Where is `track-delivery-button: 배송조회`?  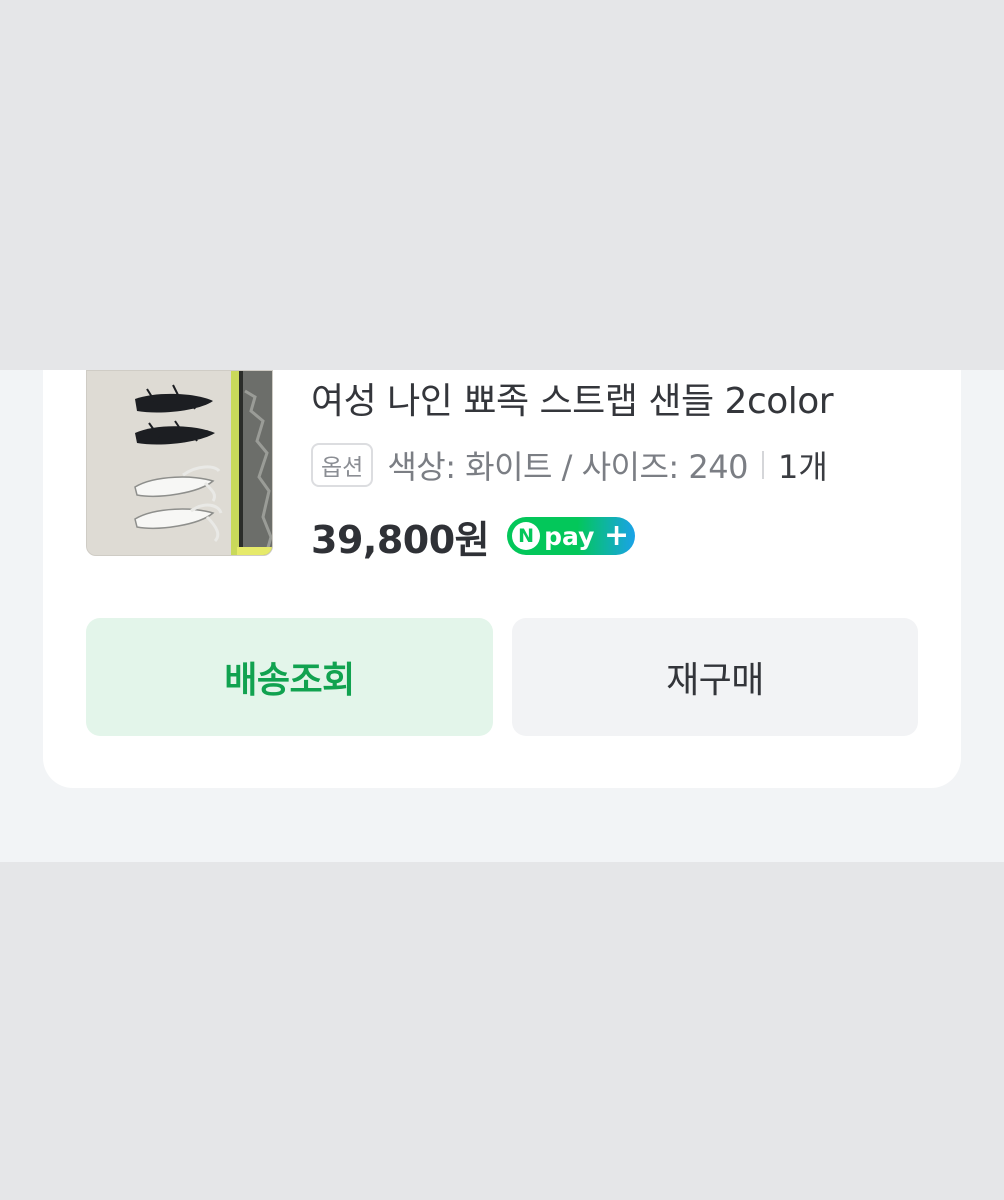 track-delivery-button: 배송조회 is located at coordinates (289, 677).